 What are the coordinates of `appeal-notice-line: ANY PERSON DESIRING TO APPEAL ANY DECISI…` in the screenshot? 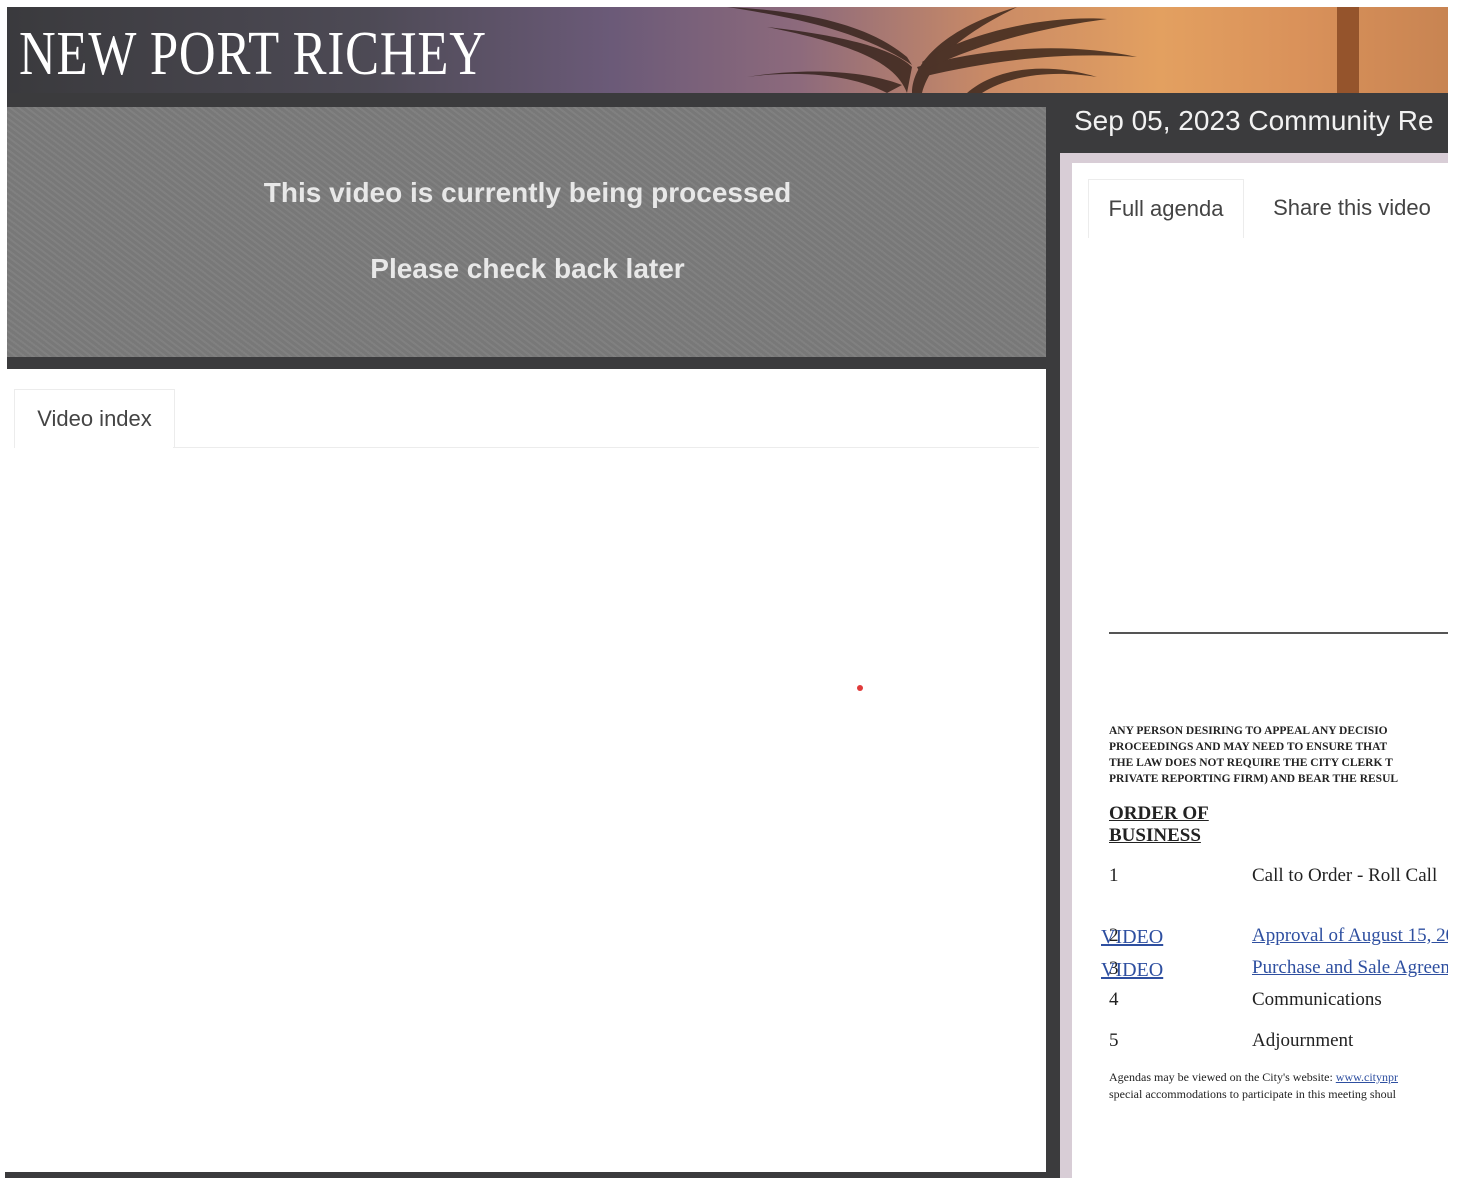 It's located at (1248, 731).